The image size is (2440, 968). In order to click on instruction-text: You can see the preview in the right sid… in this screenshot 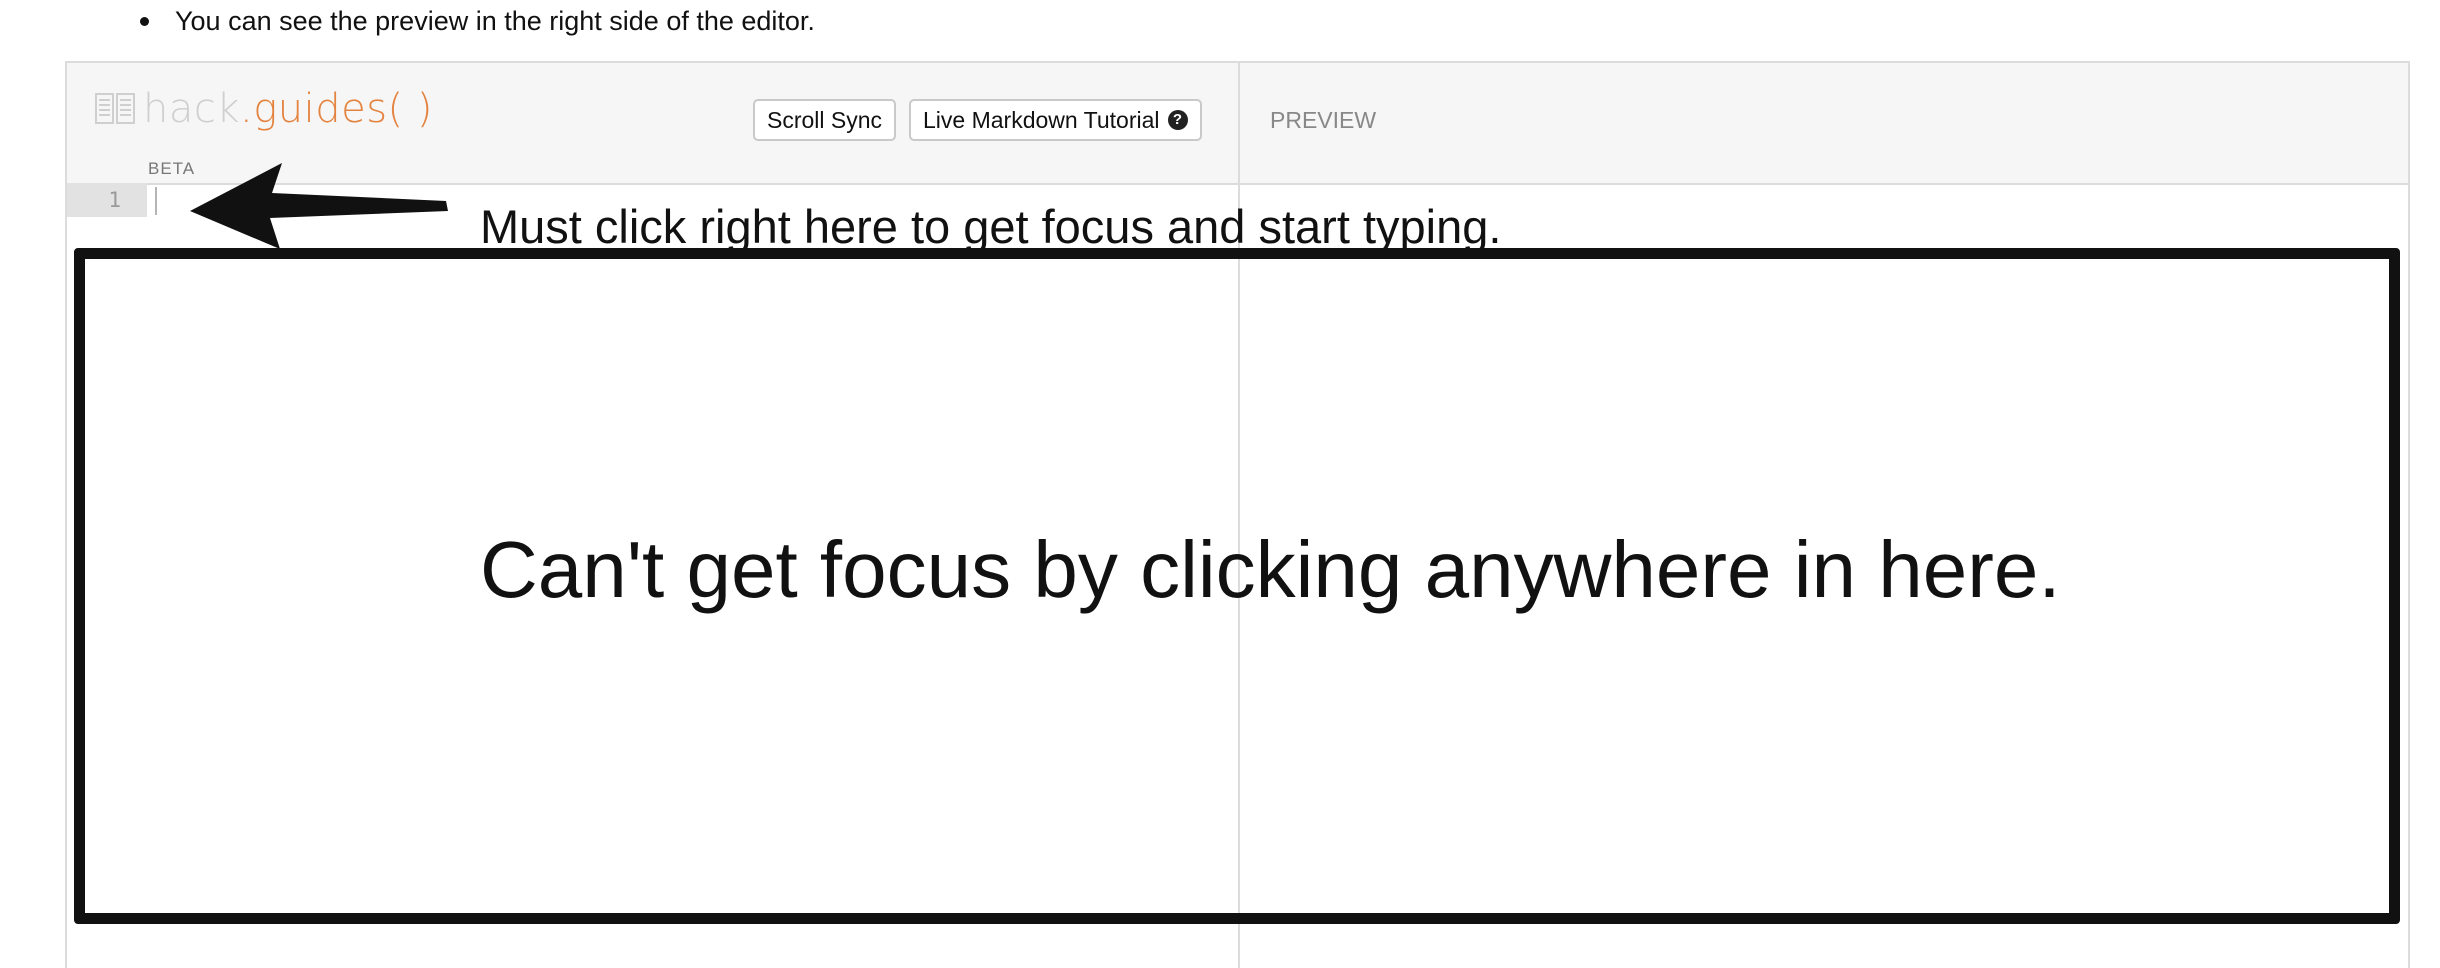, I will do `click(495, 21)`.